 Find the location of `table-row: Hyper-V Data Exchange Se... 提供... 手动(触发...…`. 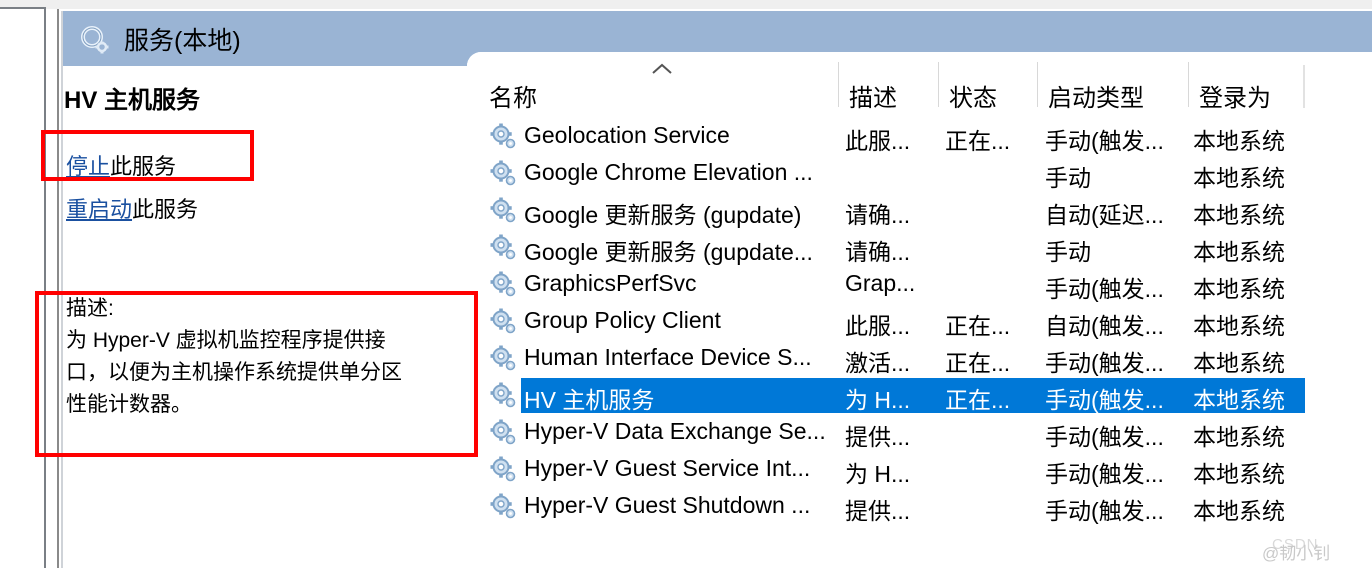

table-row: Hyper-V Data Exchange Se... 提供... 手动(触发...… is located at coordinates (919, 432).